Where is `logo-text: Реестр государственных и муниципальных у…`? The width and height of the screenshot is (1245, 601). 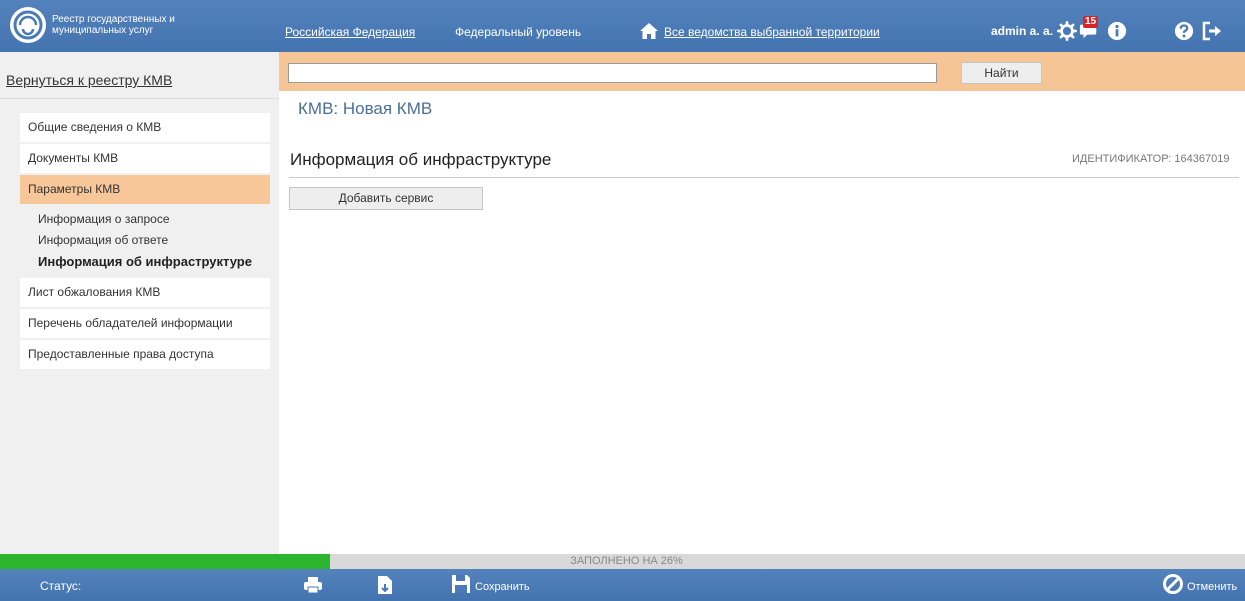
logo-text: Реестр государственных и муниципальных у… is located at coordinates (113, 25).